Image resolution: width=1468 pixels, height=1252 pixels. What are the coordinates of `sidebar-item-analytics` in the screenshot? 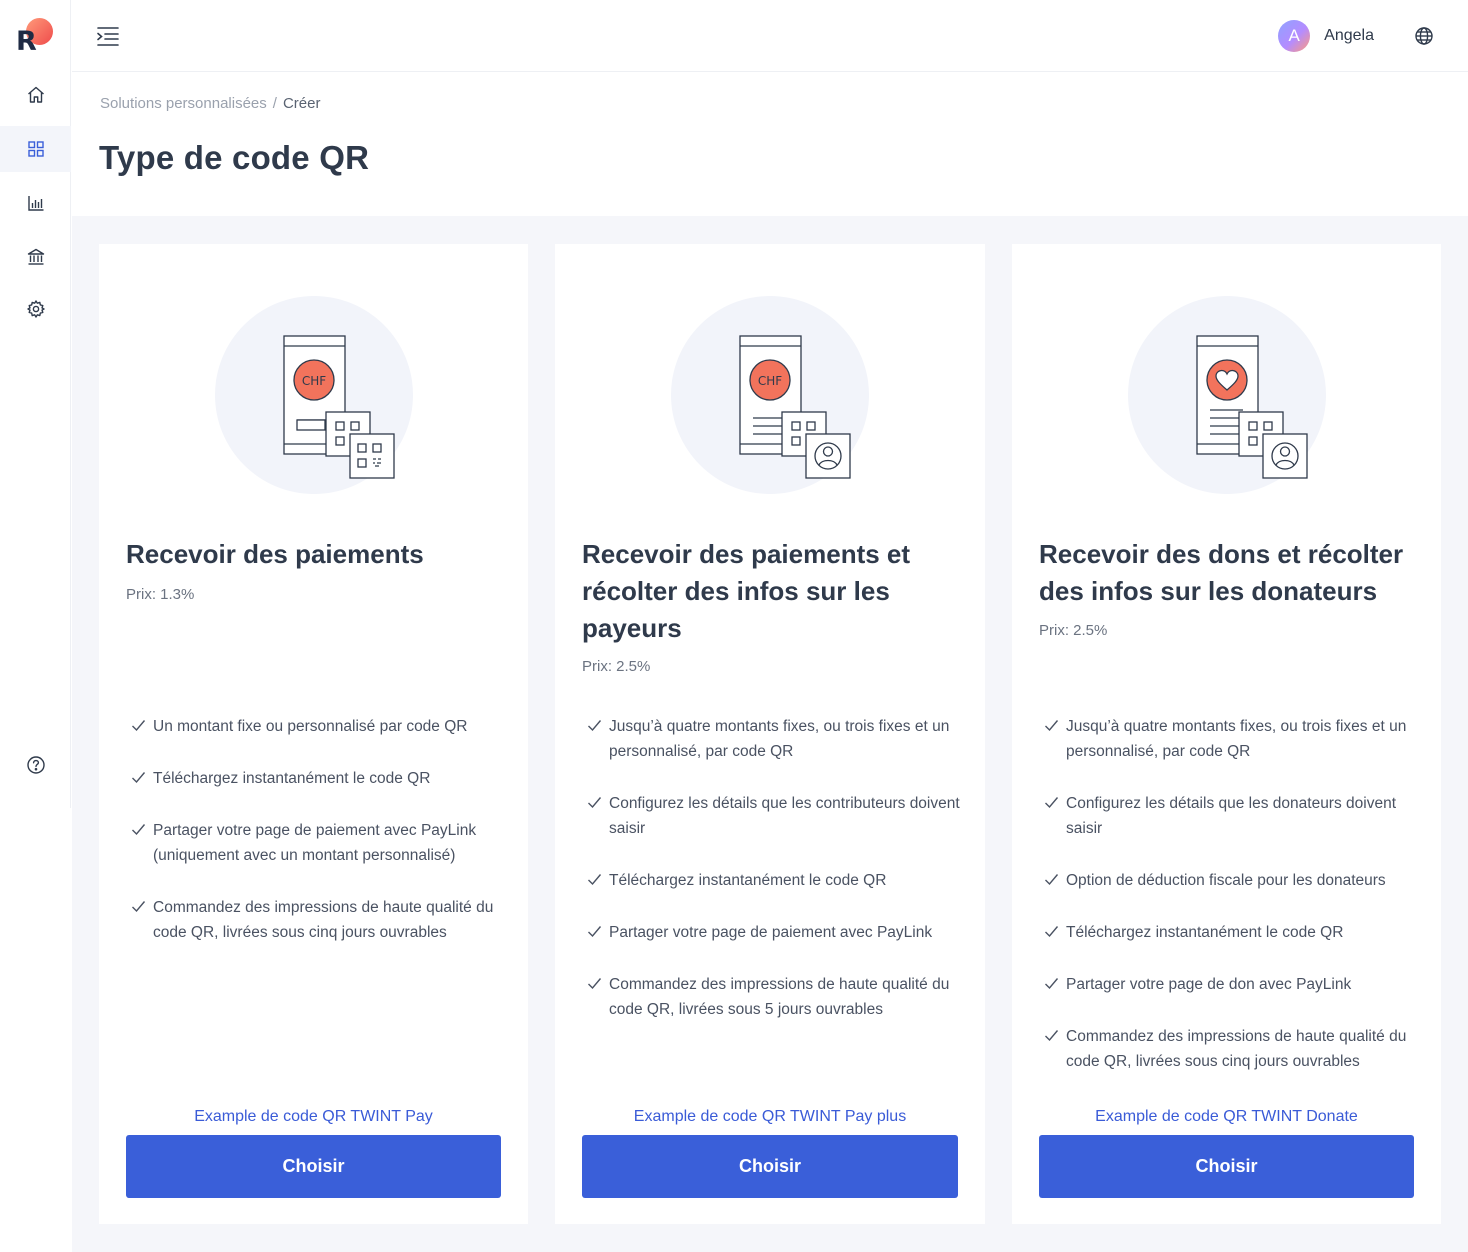 It's located at (35, 203).